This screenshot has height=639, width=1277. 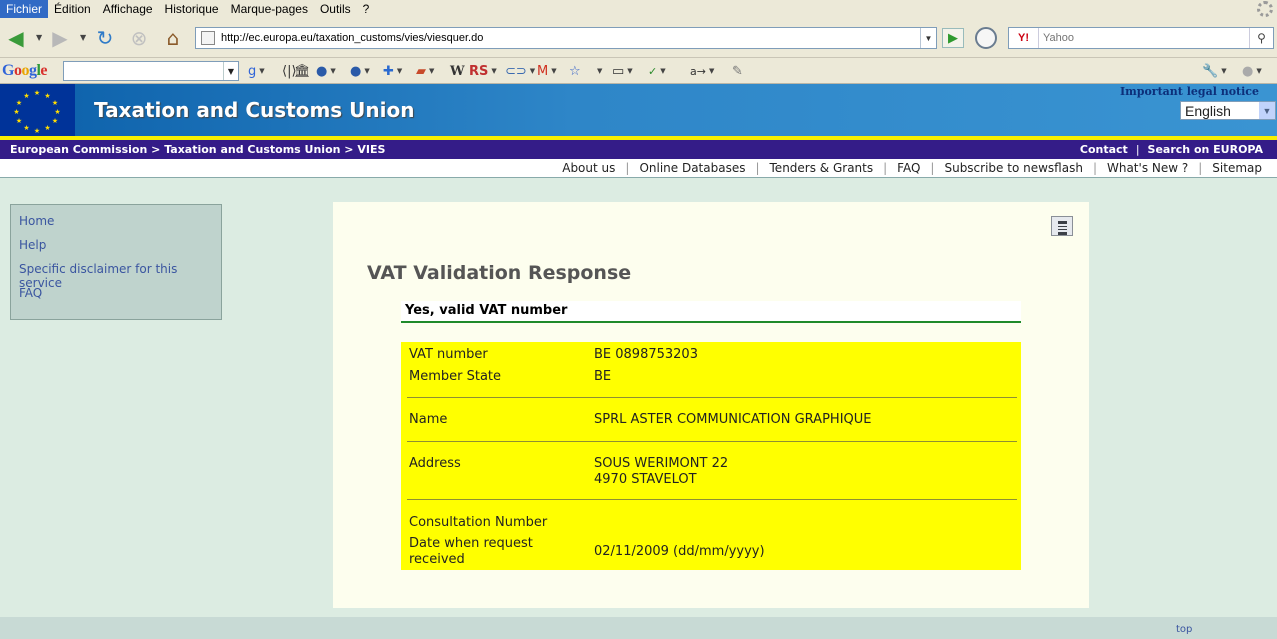 I want to click on validation-status: Yes, valid VAT number, so click(x=711, y=312).